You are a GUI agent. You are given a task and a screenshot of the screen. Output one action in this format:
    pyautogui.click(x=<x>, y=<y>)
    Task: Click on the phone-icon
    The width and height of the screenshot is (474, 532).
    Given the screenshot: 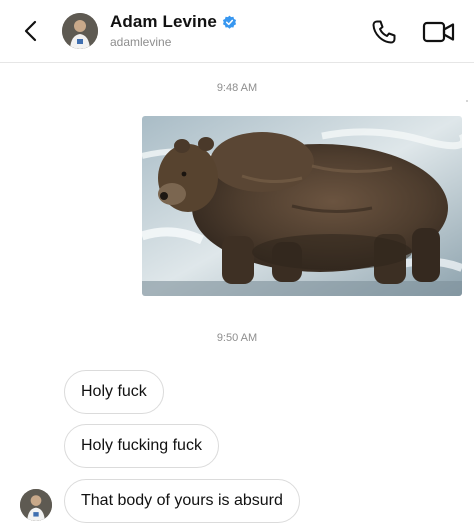 What is the action you would take?
    pyautogui.click(x=384, y=32)
    